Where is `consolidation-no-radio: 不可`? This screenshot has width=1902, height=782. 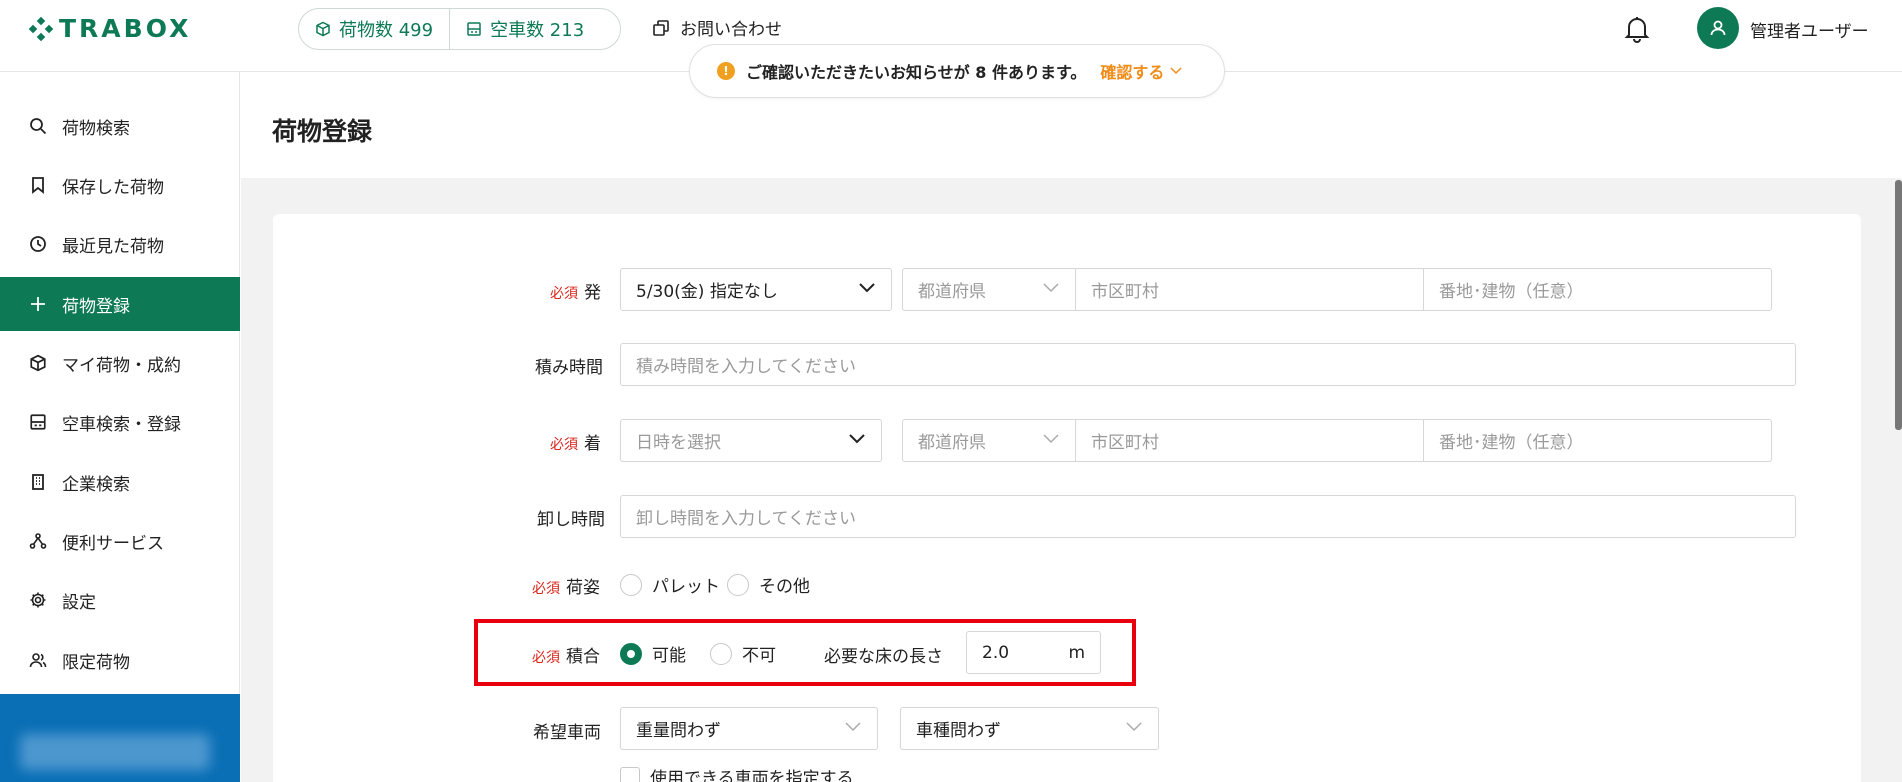
consolidation-no-radio: 不可 is located at coordinates (743, 653).